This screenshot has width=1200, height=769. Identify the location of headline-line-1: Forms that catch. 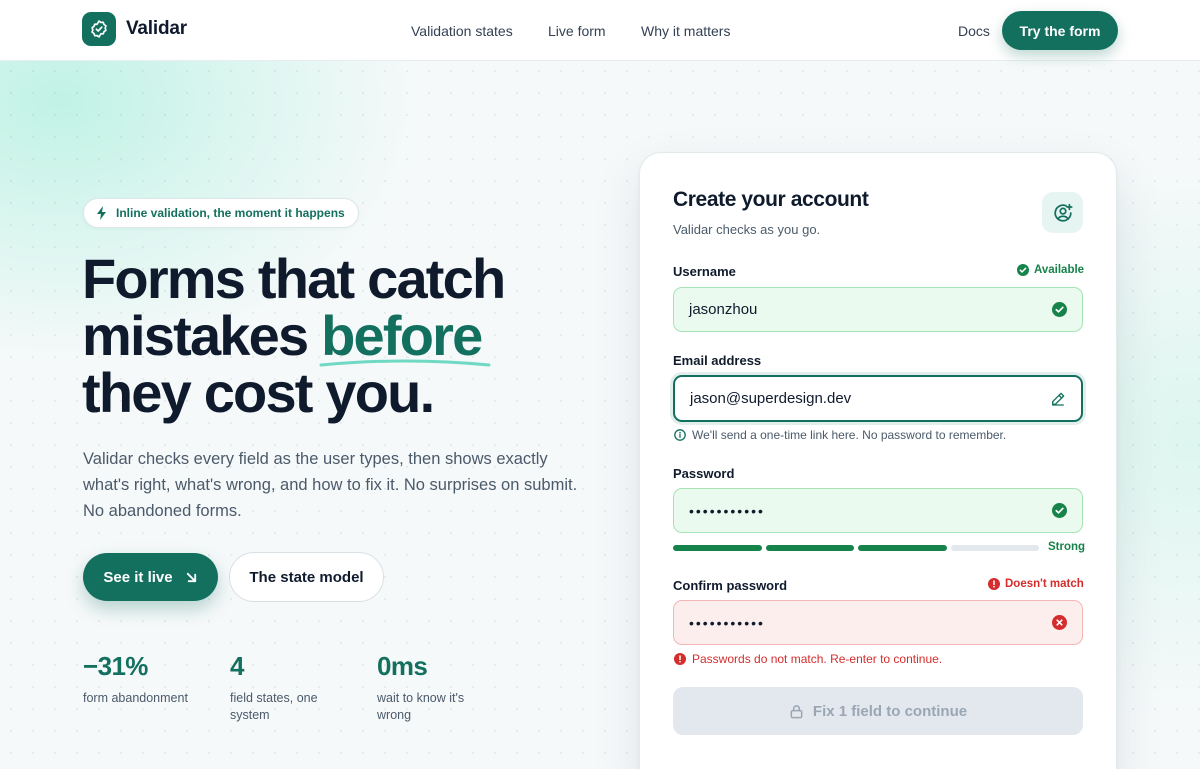
(294, 278).